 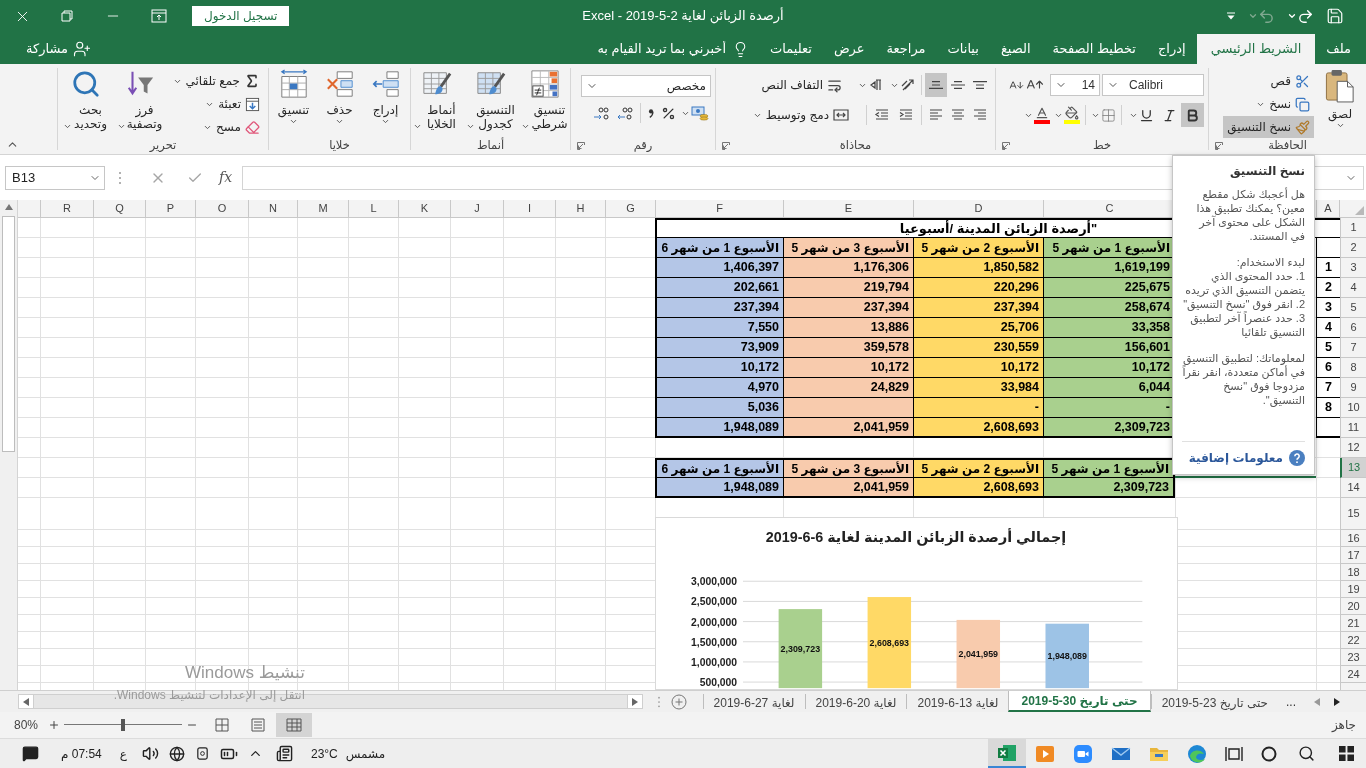 I want to click on plus-icon, so click(x=54, y=725).